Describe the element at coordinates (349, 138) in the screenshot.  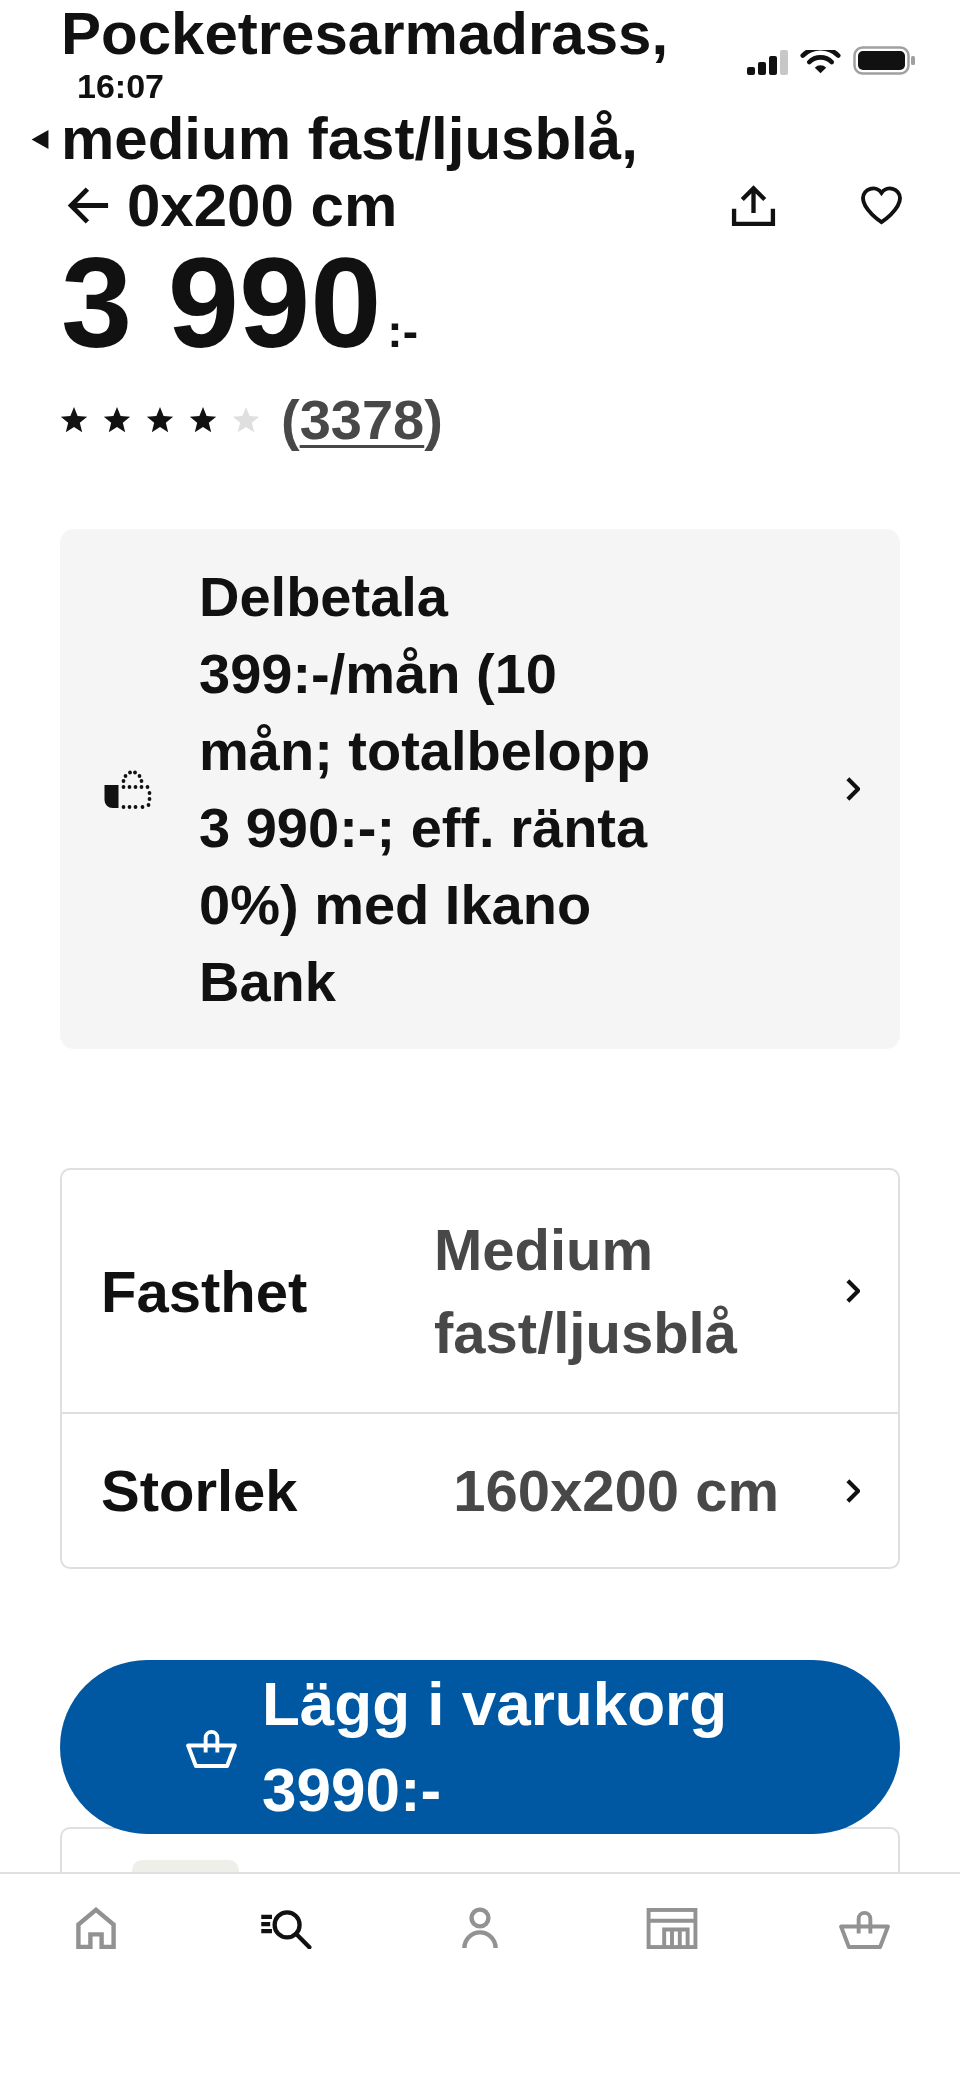
I see `product-title: medium fast/ljusblå,` at that location.